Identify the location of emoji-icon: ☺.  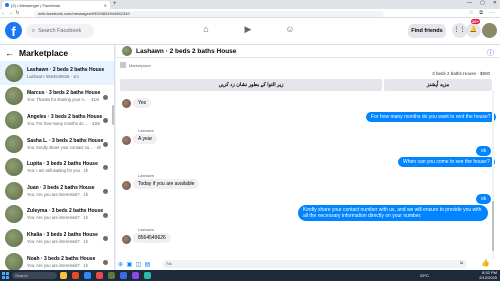
(461, 263).